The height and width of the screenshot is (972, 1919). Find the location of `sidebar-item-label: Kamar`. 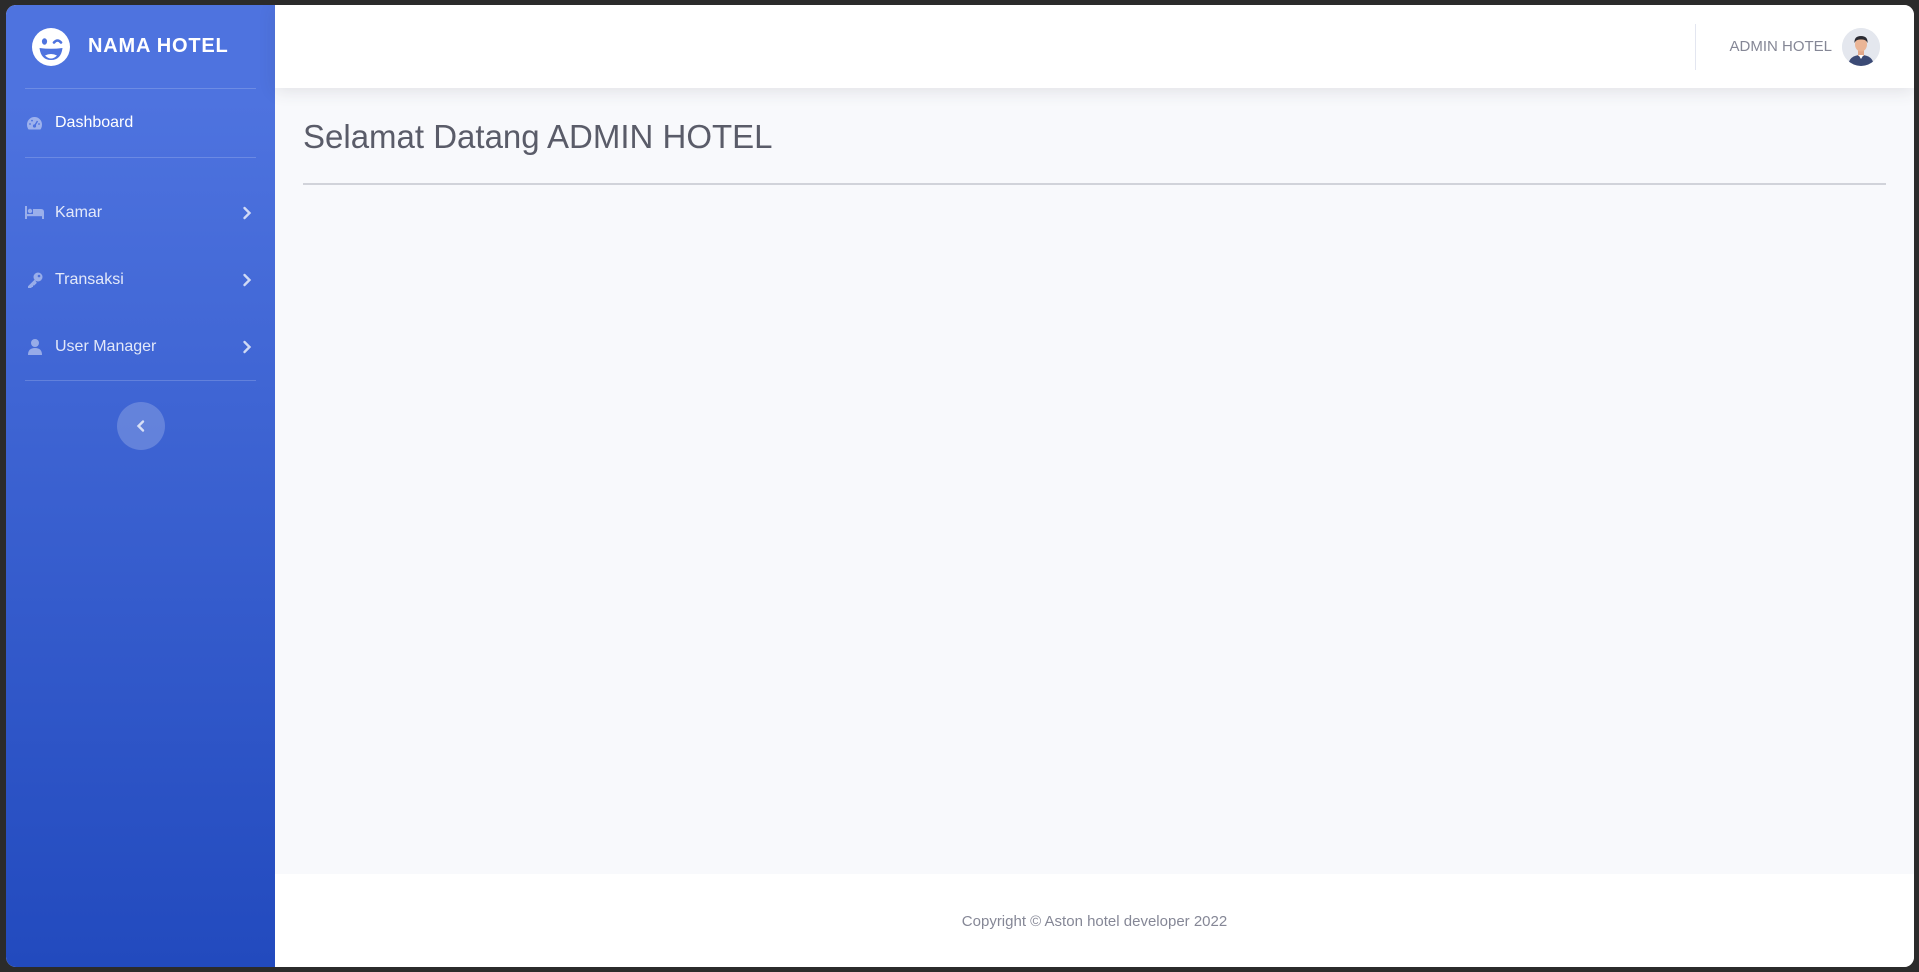

sidebar-item-label: Kamar is located at coordinates (79, 212).